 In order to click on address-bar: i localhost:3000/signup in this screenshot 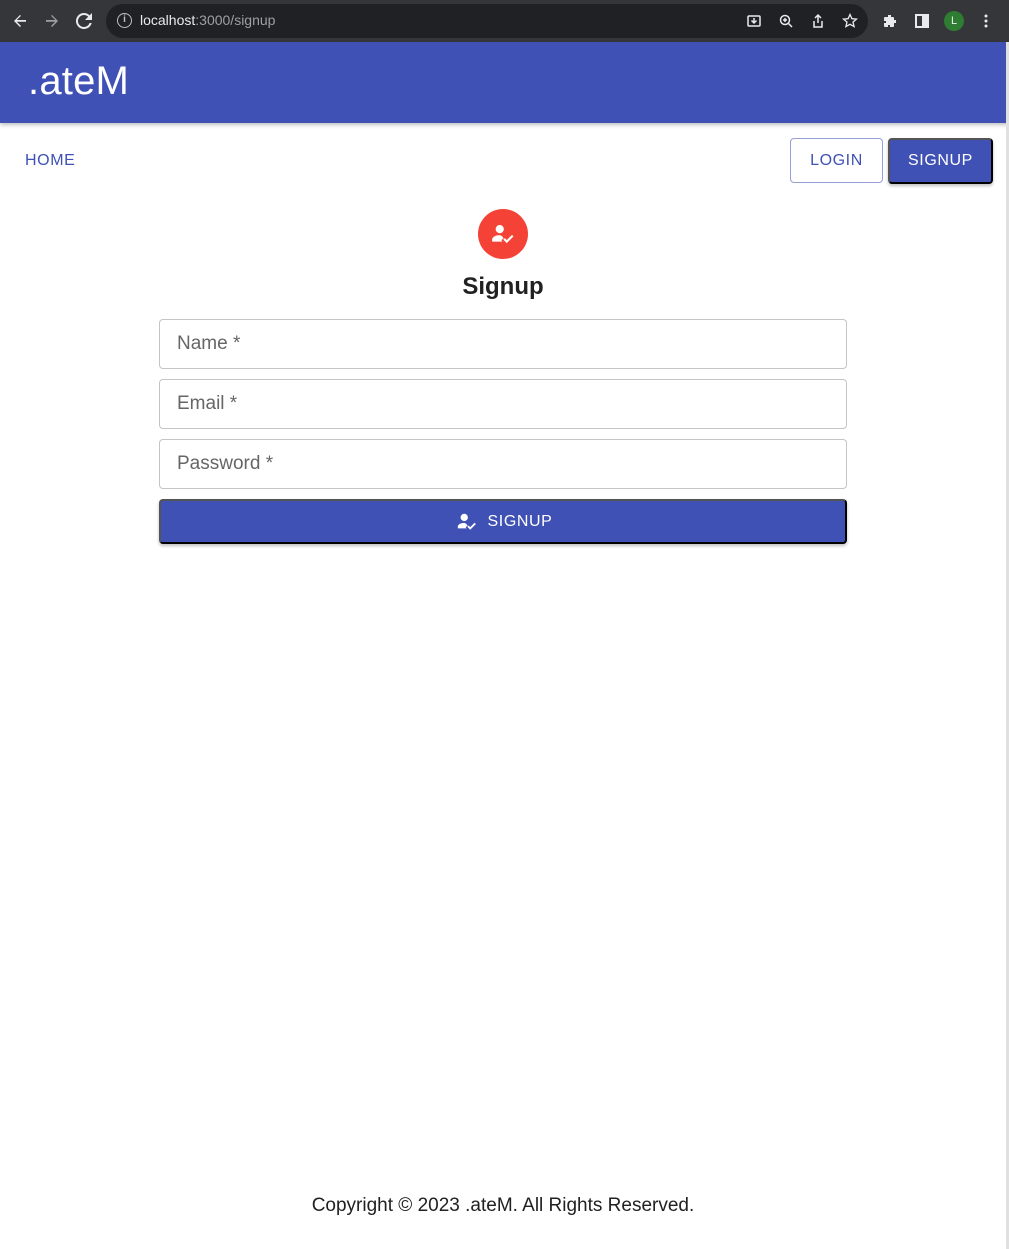, I will do `click(487, 21)`.